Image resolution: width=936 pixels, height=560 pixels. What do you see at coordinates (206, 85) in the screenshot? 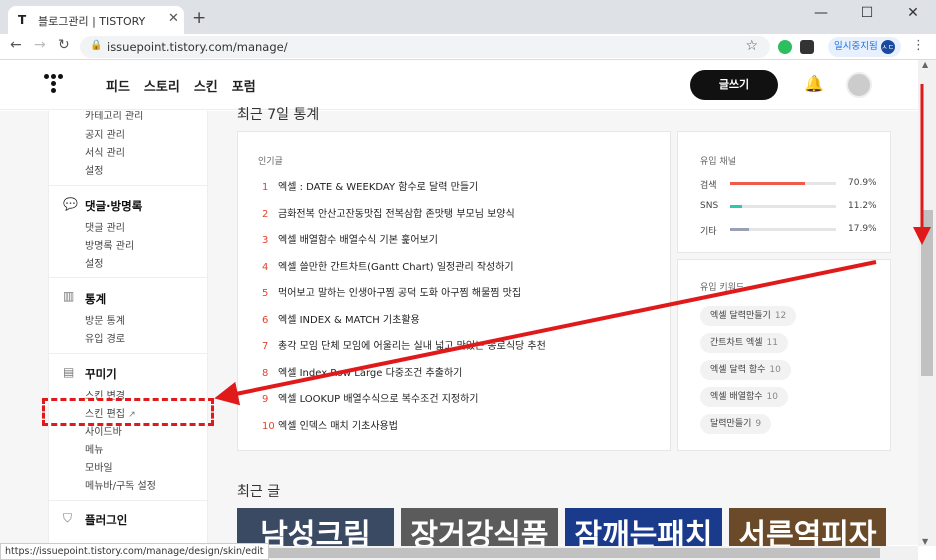
I see `nav-skin: 스킨` at bounding box center [206, 85].